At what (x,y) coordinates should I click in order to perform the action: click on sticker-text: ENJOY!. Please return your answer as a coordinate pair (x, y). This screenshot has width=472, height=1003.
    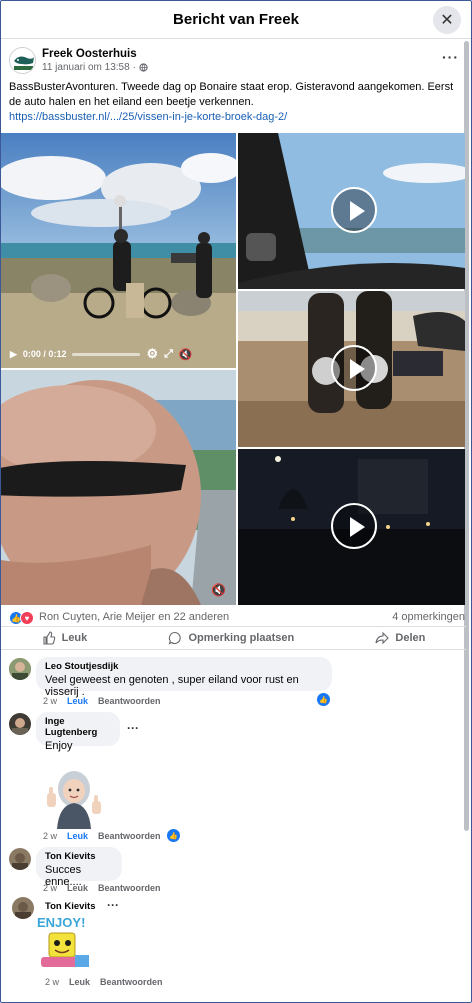
    Looking at the image, I should click on (61, 922).